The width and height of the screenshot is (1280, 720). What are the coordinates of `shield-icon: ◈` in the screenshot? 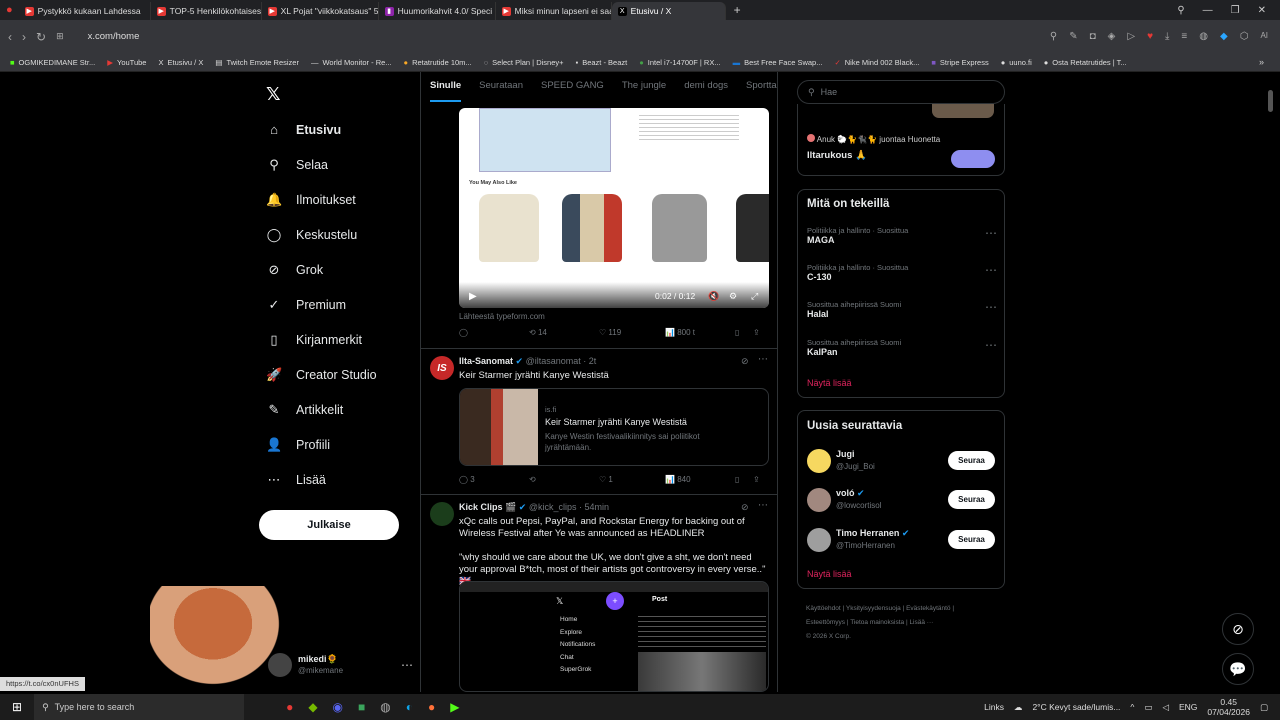 It's located at (1112, 36).